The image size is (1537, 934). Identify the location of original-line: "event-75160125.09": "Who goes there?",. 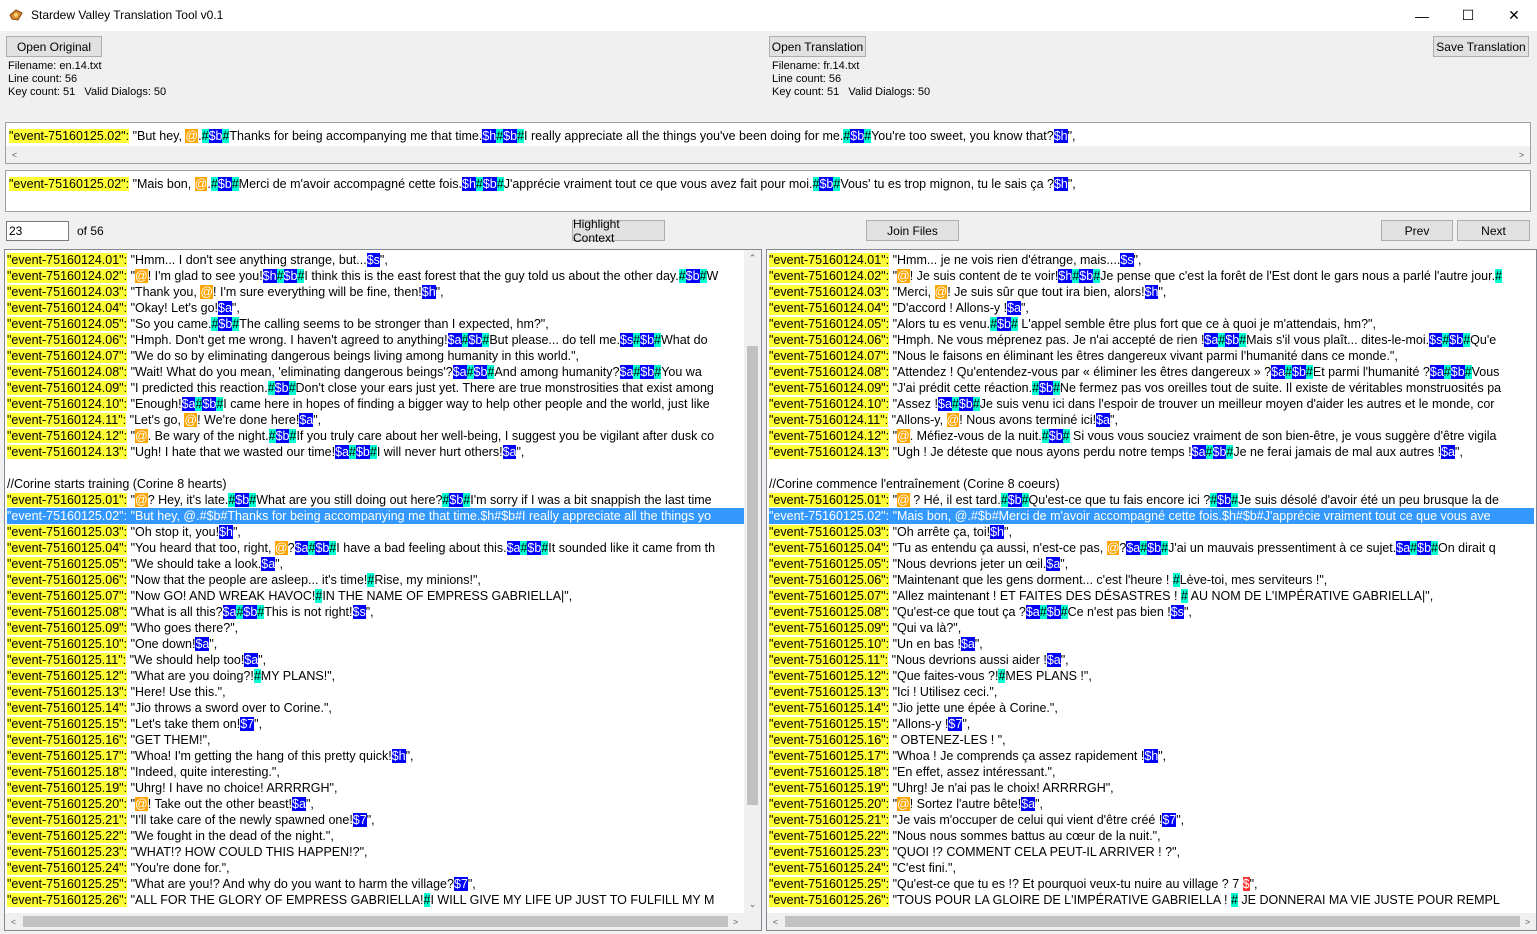
(375, 628).